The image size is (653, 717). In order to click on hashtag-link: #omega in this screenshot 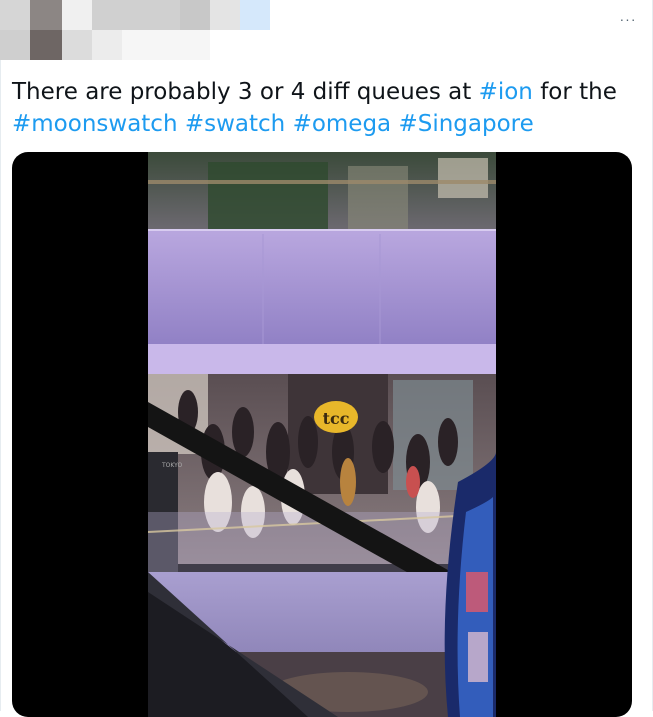, I will do `click(342, 124)`.